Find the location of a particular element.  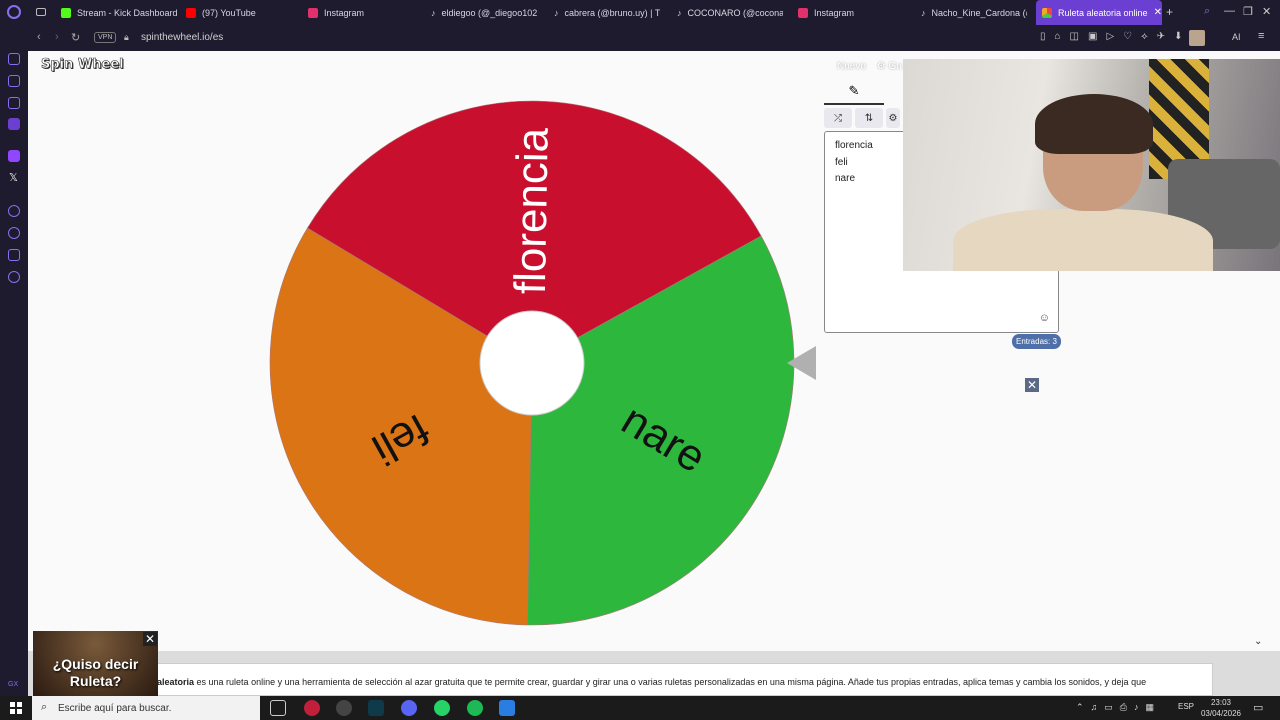

ad-line-2: Ruleta? is located at coordinates (95, 681).